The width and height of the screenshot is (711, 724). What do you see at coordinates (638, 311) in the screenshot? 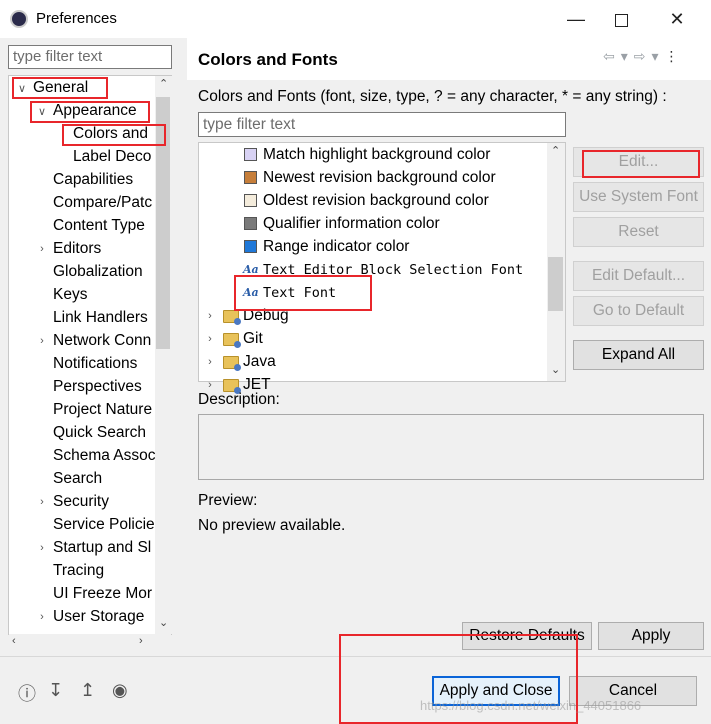
I see `go-to-default-button: Go to Default` at bounding box center [638, 311].